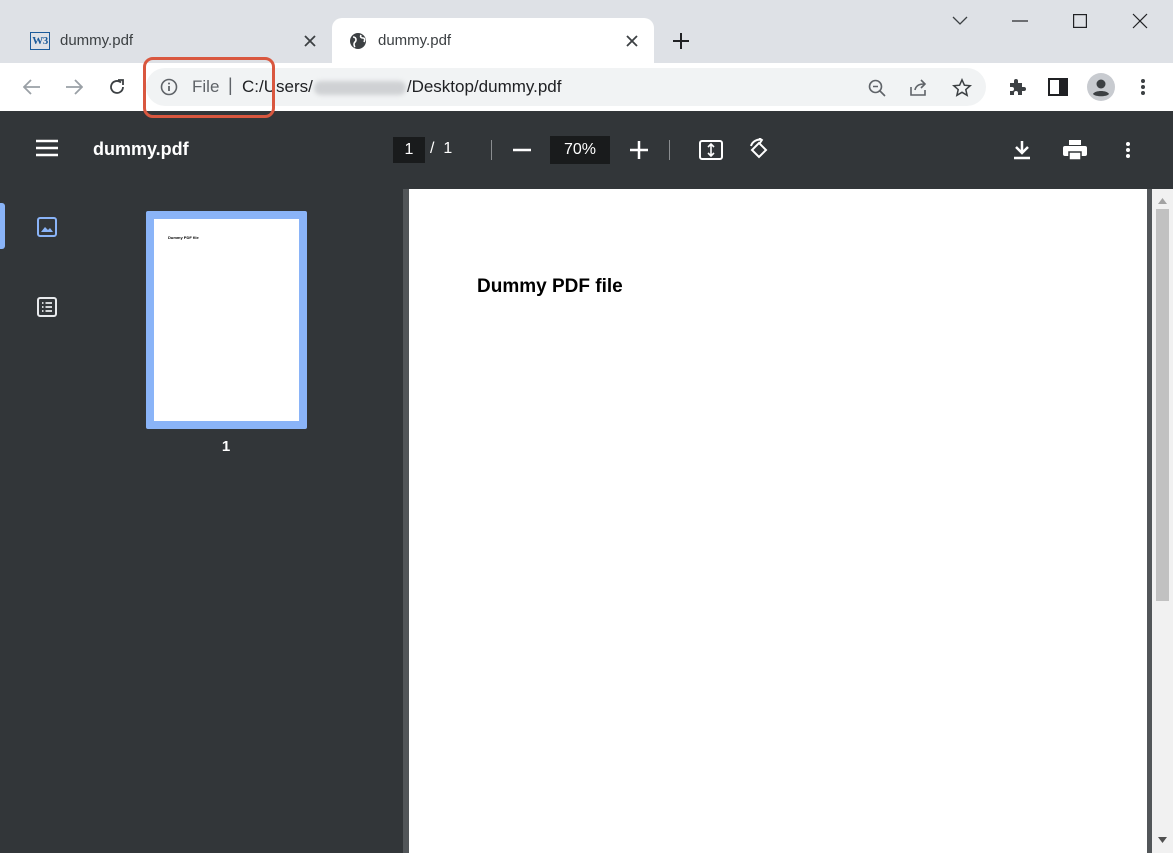 Image resolution: width=1173 pixels, height=853 pixels. Describe the element at coordinates (226, 446) in the screenshot. I see `thumbnail-page-number: 1` at that location.